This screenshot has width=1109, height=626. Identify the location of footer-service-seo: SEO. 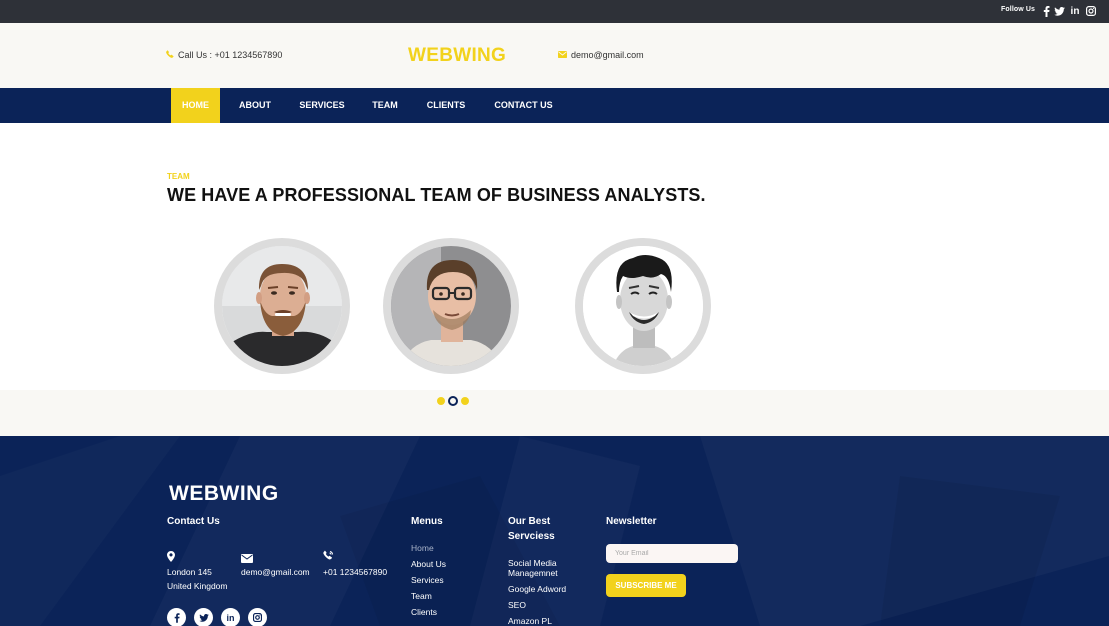
(517, 605).